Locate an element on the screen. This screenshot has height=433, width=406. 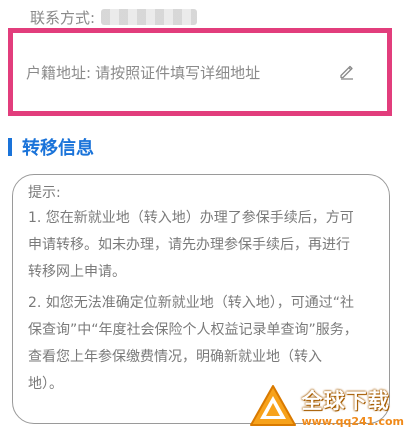
address-label: 户籍地址: is located at coordinates (59, 72).